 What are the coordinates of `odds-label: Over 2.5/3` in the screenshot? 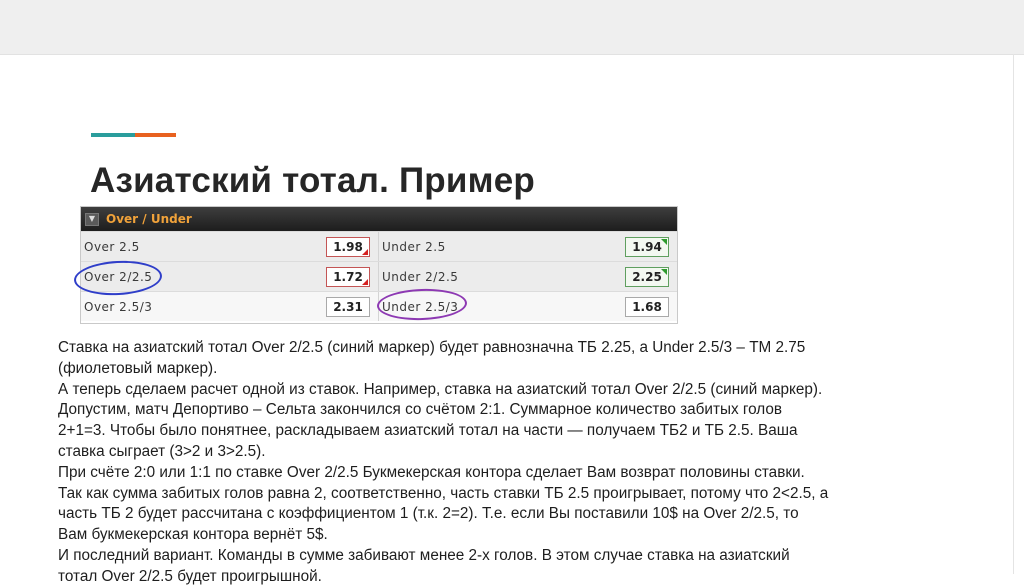 It's located at (118, 306).